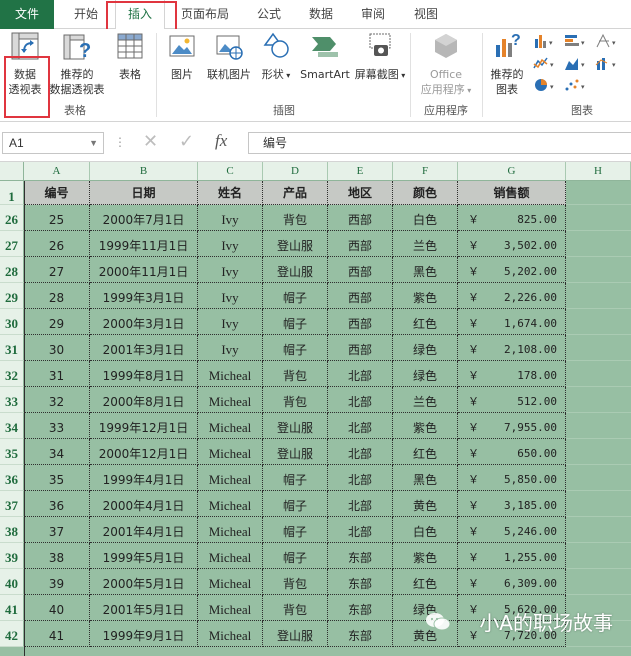 The height and width of the screenshot is (656, 631). I want to click on header-cell: 产品, so click(295, 193).